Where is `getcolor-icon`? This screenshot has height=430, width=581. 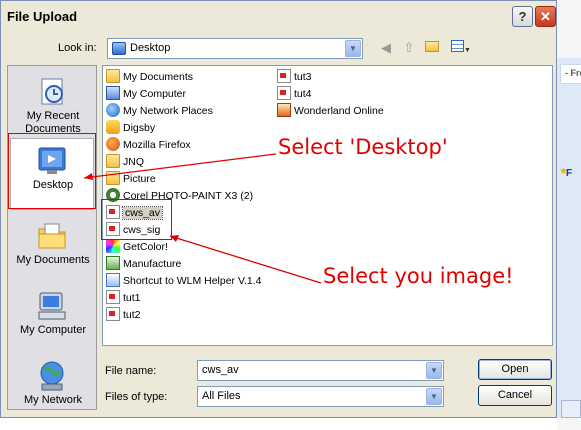 getcolor-icon is located at coordinates (113, 246).